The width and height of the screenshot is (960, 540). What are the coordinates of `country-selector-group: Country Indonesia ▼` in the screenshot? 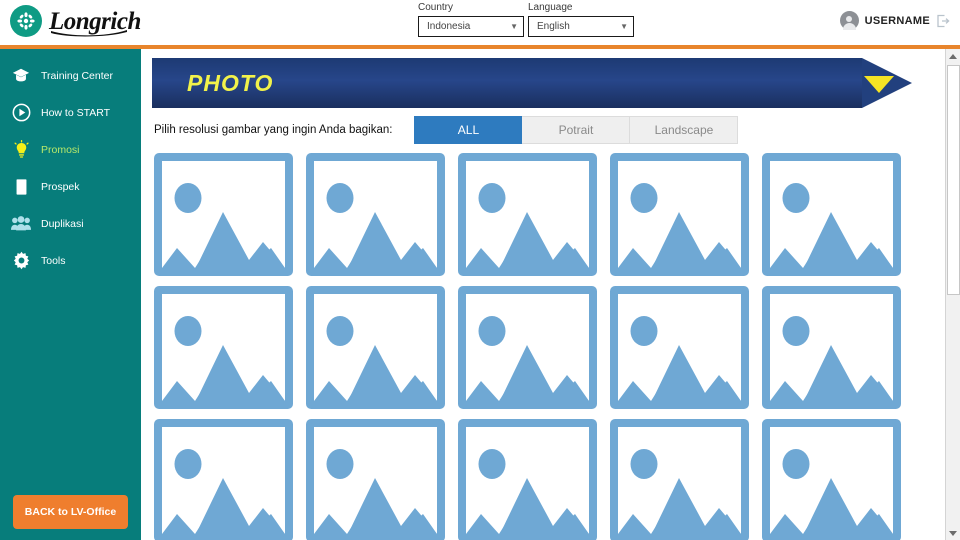 It's located at (471, 19).